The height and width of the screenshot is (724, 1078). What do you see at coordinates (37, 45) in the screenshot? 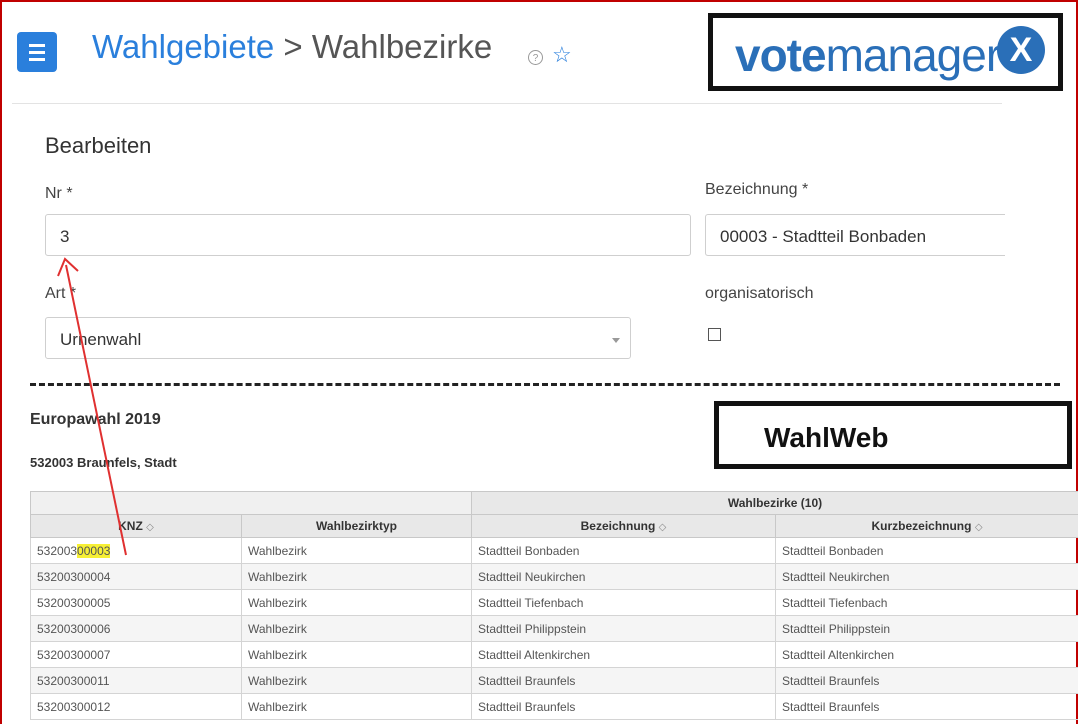
I see `hamburger-icon` at bounding box center [37, 45].